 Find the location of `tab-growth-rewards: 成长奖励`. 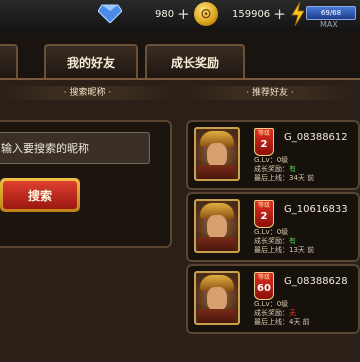

tab-growth-rewards: 成长奖励 is located at coordinates (195, 61).